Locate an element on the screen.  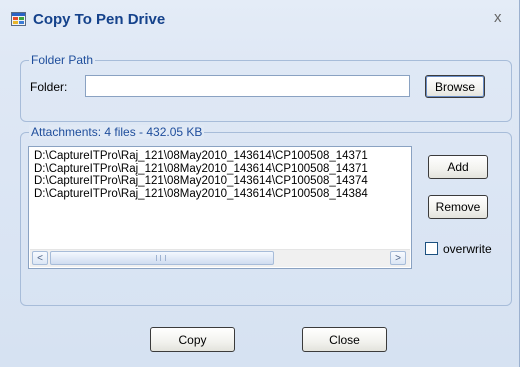
scrollbar-grip-icon is located at coordinates (161, 258).